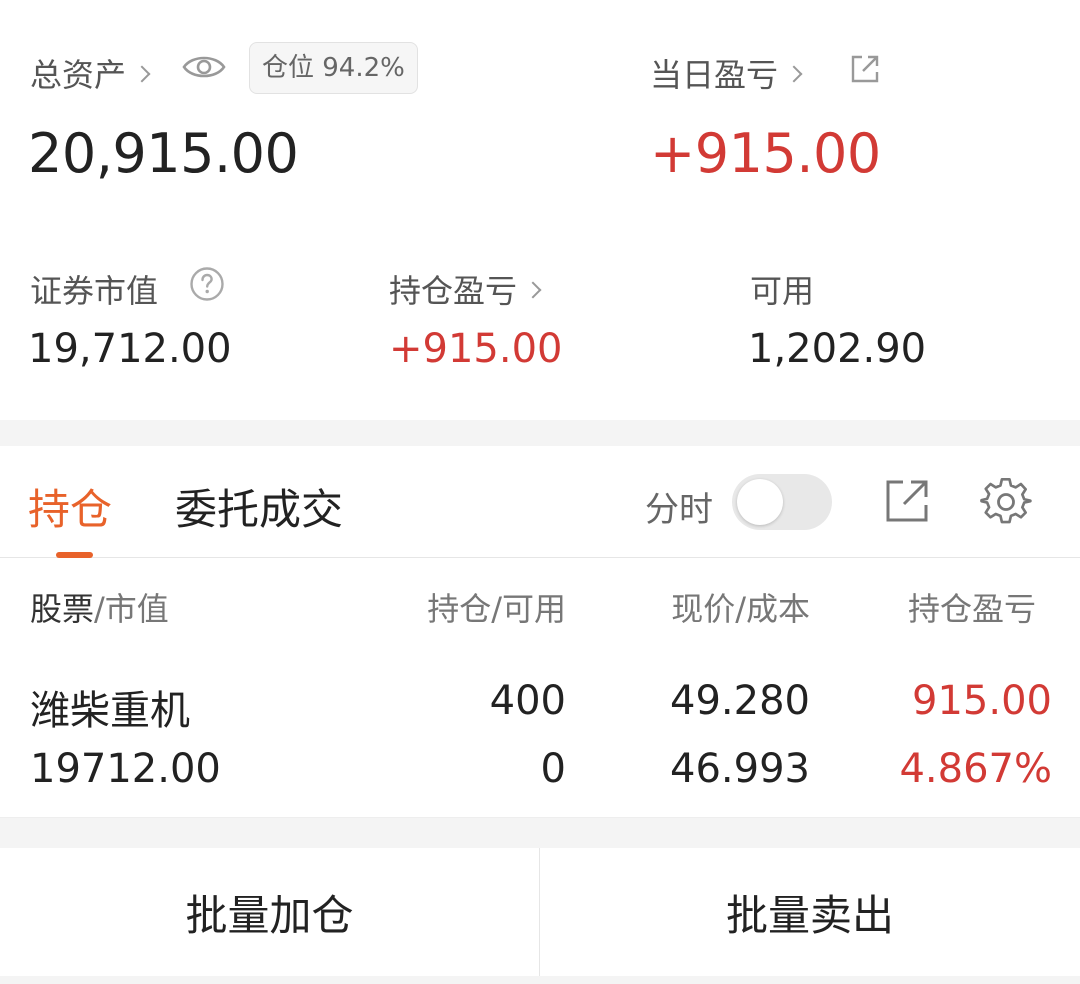 This screenshot has width=1080, height=984. I want to click on tab-holdings: 持仓, so click(70, 506).